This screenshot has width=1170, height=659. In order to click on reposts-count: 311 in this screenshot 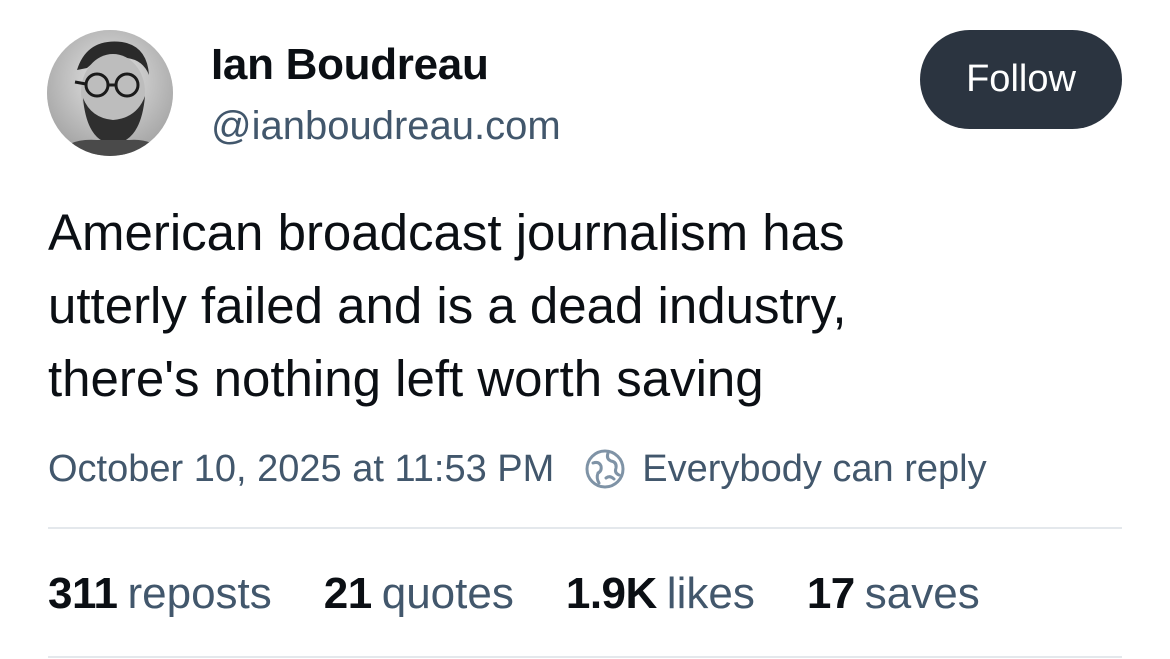, I will do `click(83, 593)`.